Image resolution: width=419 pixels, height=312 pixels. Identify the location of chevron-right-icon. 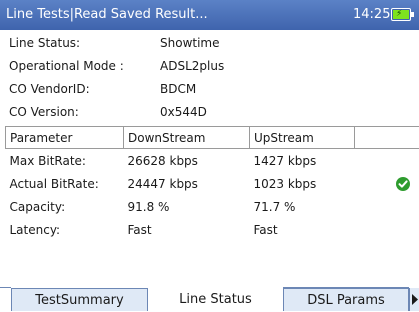
(415, 299).